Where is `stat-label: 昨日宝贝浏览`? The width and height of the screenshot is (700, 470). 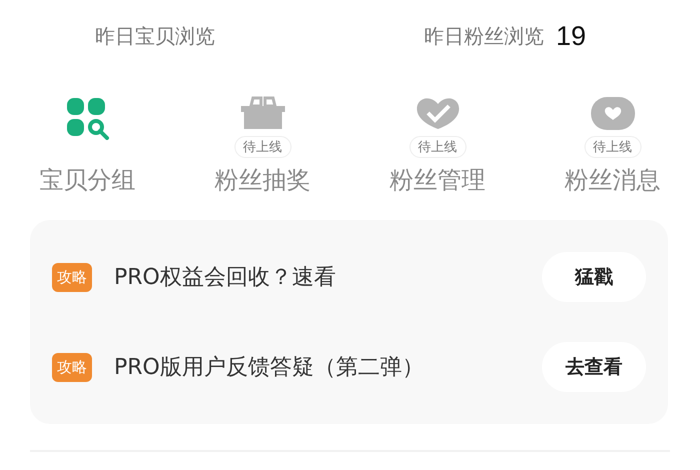
stat-label: 昨日宝贝浏览 is located at coordinates (155, 36).